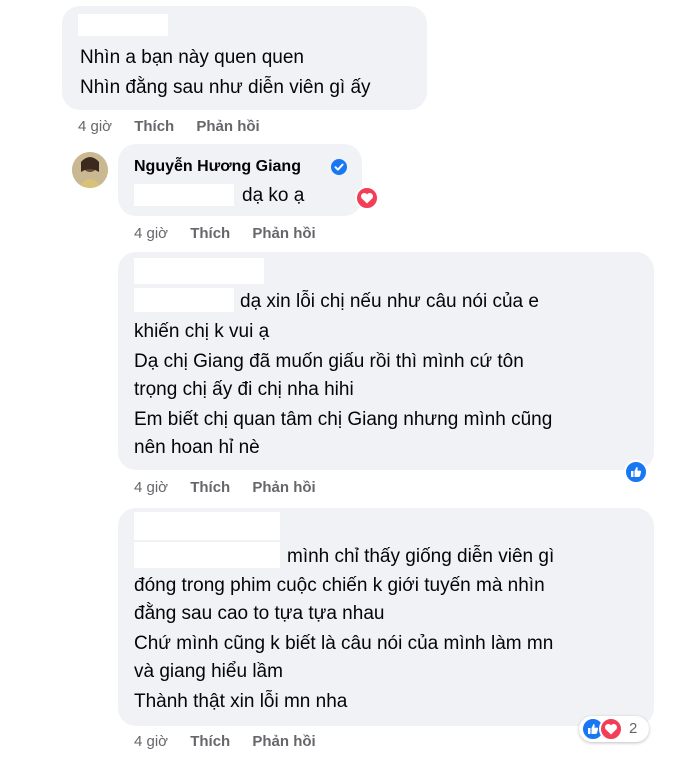 This screenshot has height=757, width=700. What do you see at coordinates (210, 233) in the screenshot?
I see `comment-2-like-button: Thích` at bounding box center [210, 233].